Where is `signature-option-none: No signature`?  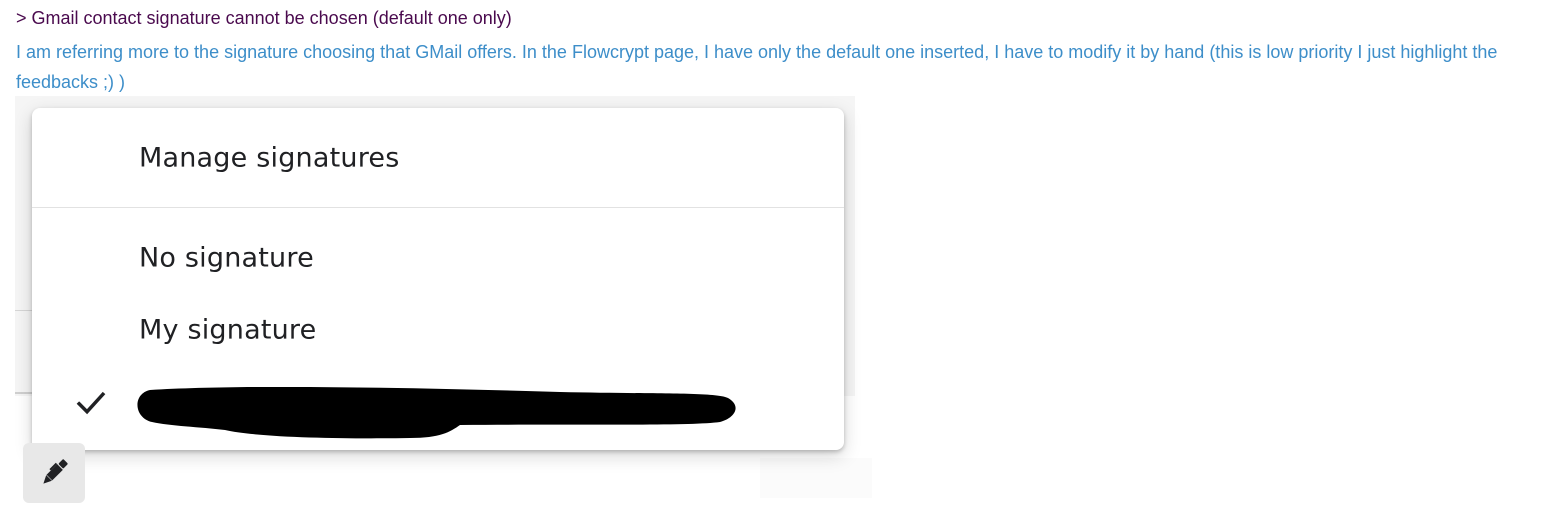 signature-option-none: No signature is located at coordinates (438, 258).